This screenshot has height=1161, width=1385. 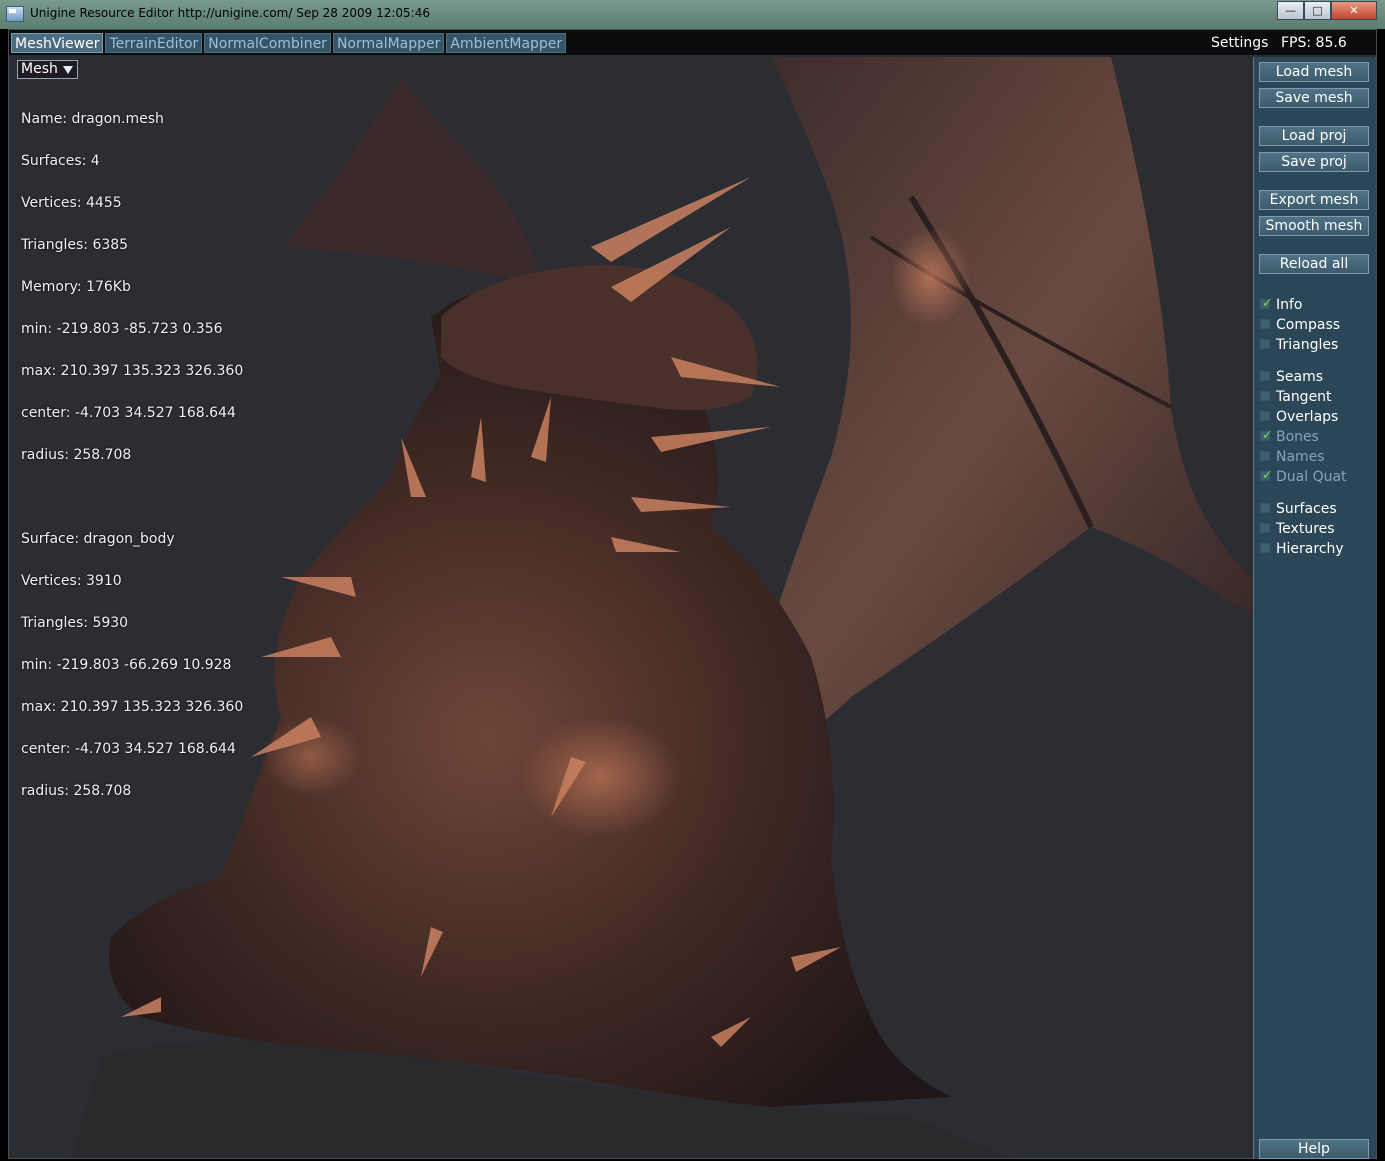 I want to click on minimize-button: —, so click(x=1290, y=10).